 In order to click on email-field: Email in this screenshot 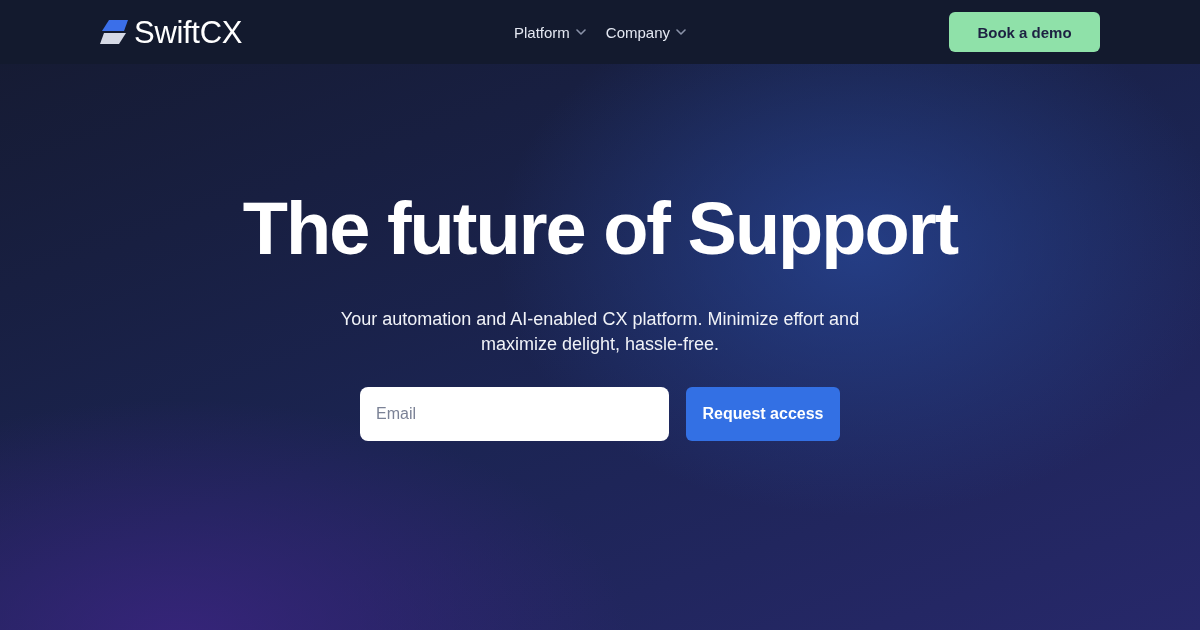, I will do `click(514, 414)`.